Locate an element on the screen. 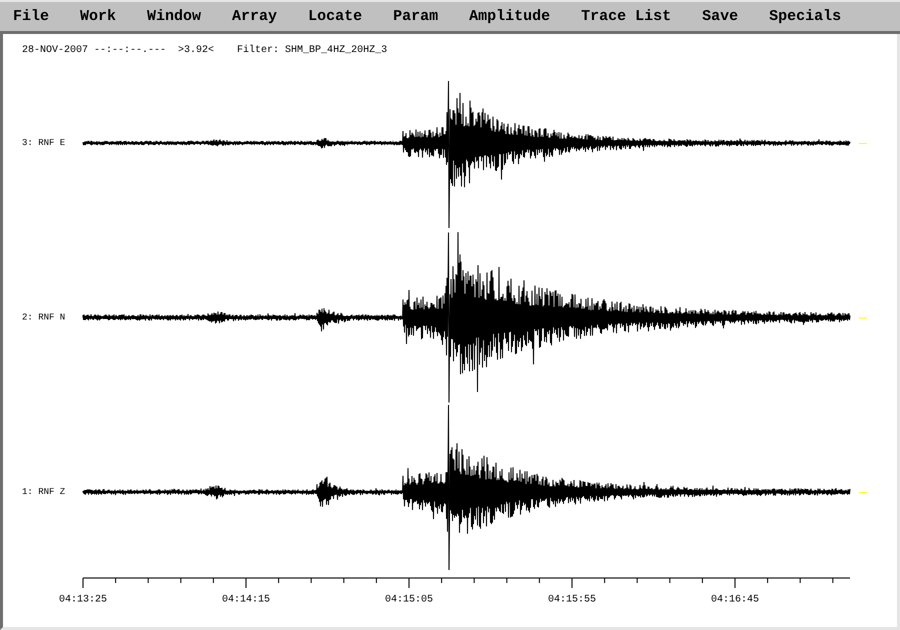 This screenshot has height=630, width=900. time-tick-label: 04:15:05 is located at coordinates (409, 600).